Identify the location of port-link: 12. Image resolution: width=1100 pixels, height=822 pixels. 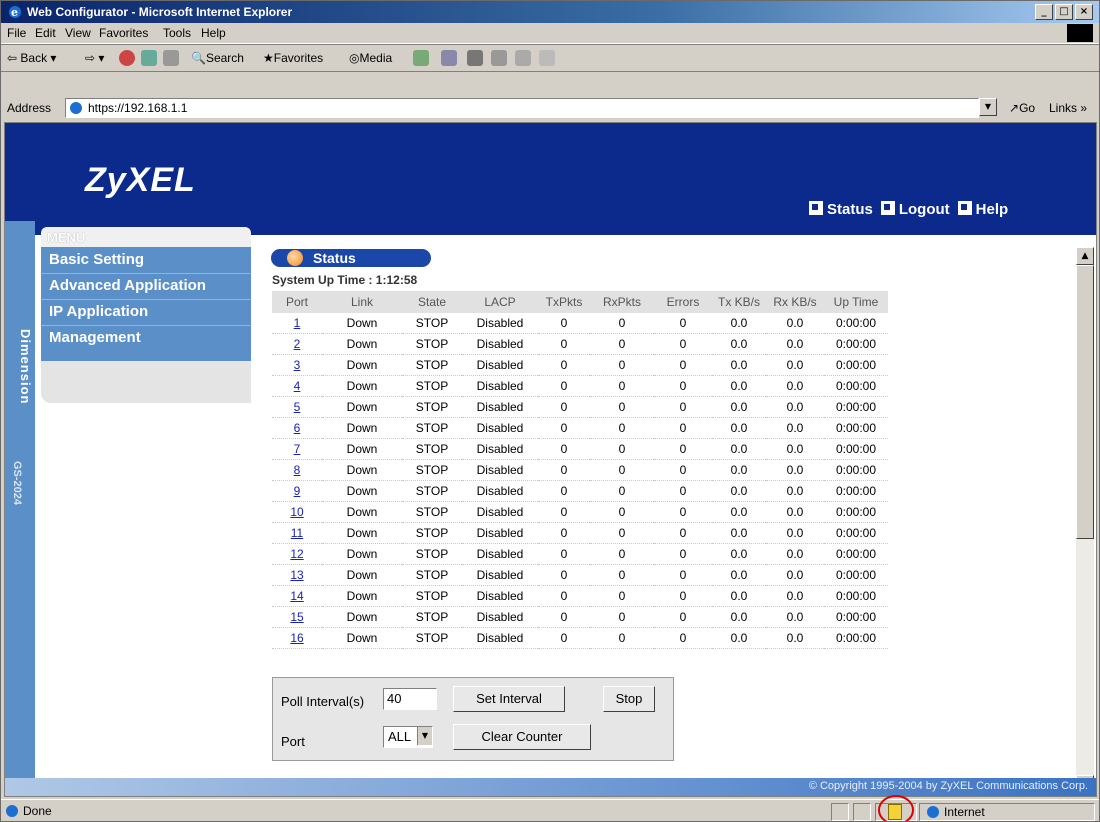
(296, 554).